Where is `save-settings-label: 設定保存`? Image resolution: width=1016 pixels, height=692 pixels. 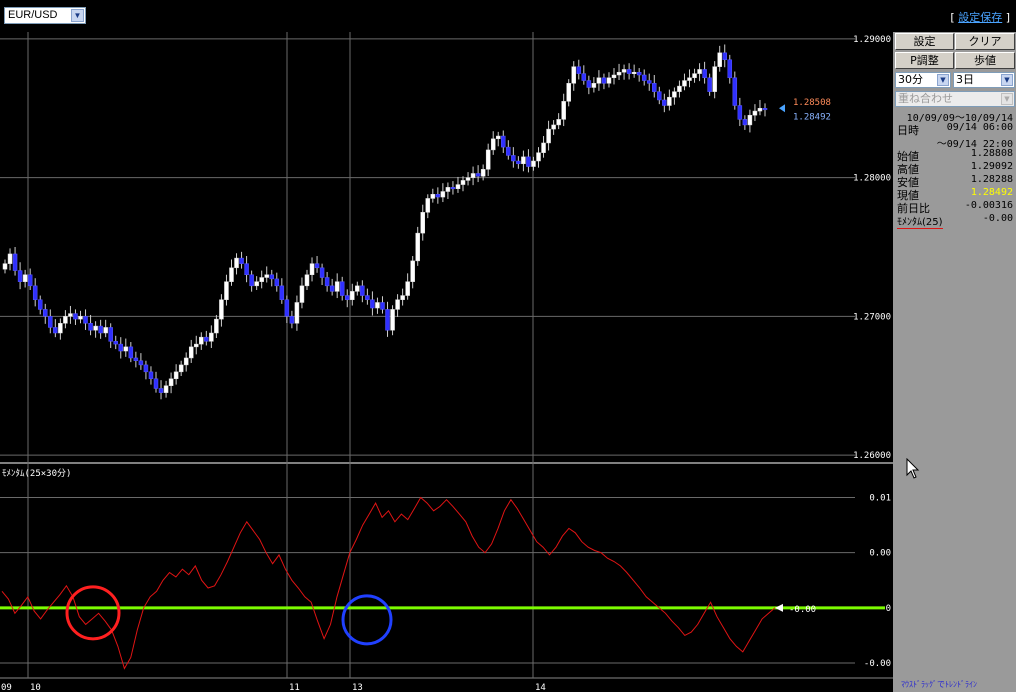 save-settings-label: 設定保存 is located at coordinates (980, 17).